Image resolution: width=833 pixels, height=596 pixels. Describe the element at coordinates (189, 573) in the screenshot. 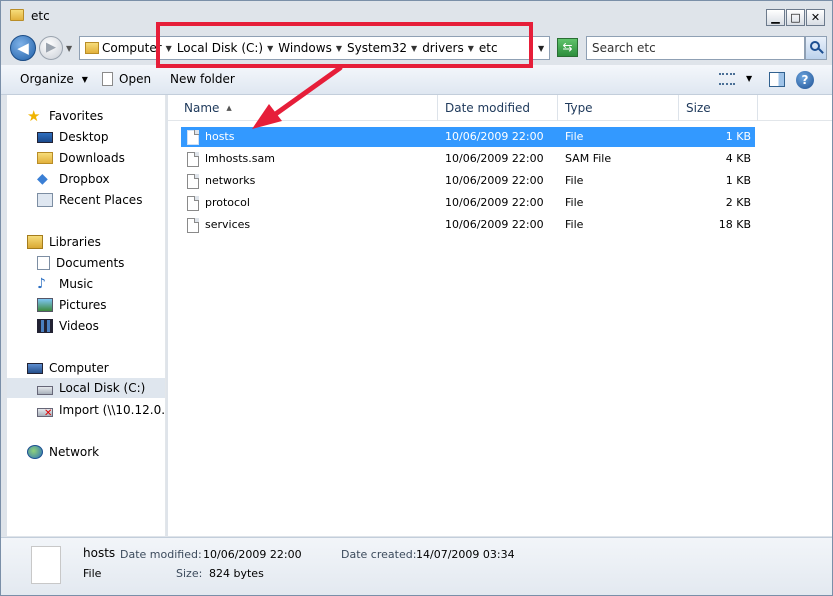

I see `details-size-label: Size:` at that location.